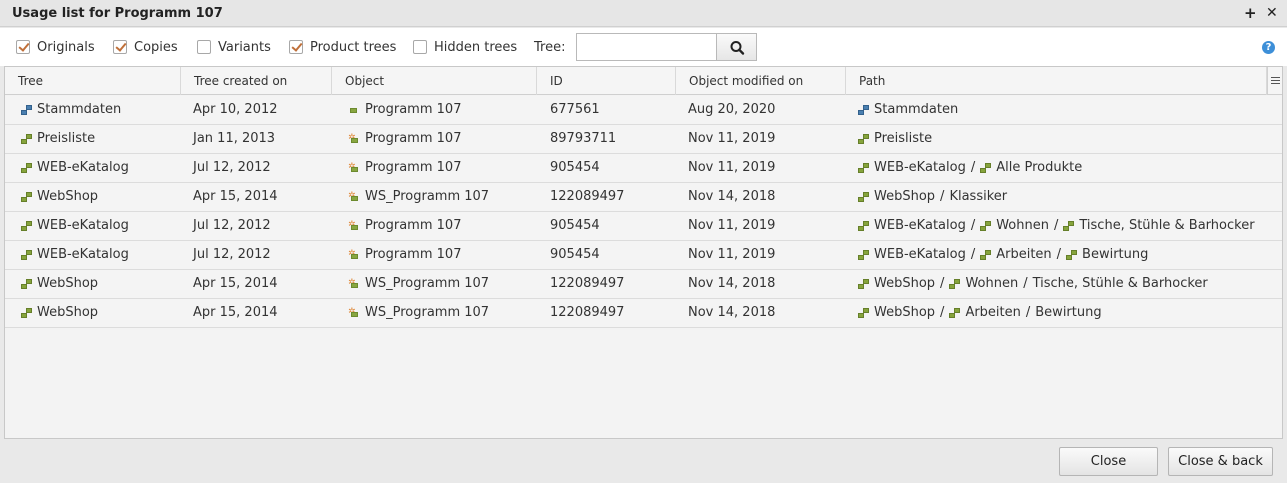  I want to click on originals-checkbox, so click(23, 47).